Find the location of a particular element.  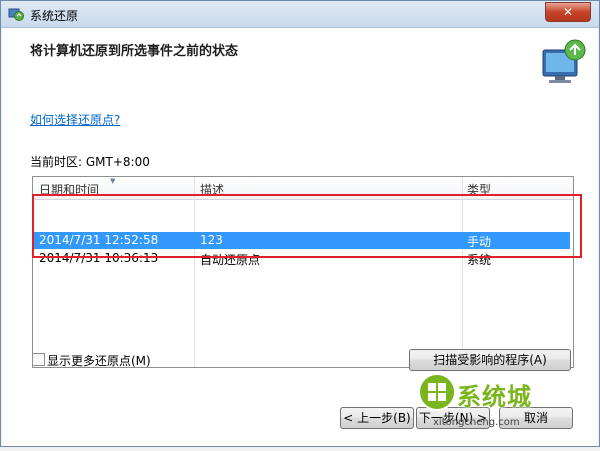

cell-datetime: 2014/7/31 12:52:58 is located at coordinates (99, 240).